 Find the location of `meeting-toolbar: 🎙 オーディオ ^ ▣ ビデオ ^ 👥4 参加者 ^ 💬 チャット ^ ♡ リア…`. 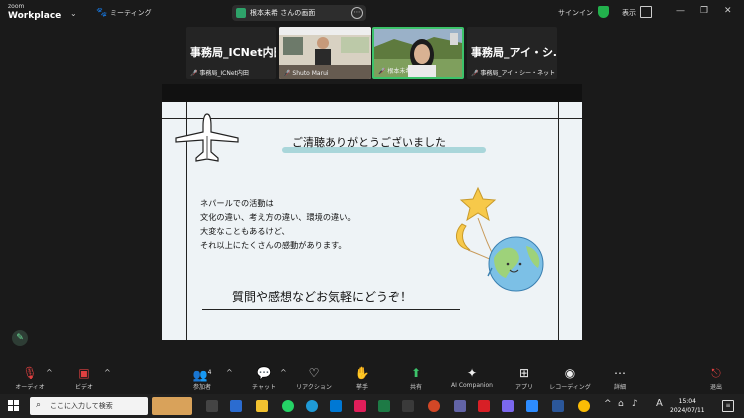

meeting-toolbar: 🎙 オーディオ ^ ▣ ビデオ ^ 👥4 参加者 ^ 💬 チャット ^ ♡ リア… is located at coordinates (372, 377).